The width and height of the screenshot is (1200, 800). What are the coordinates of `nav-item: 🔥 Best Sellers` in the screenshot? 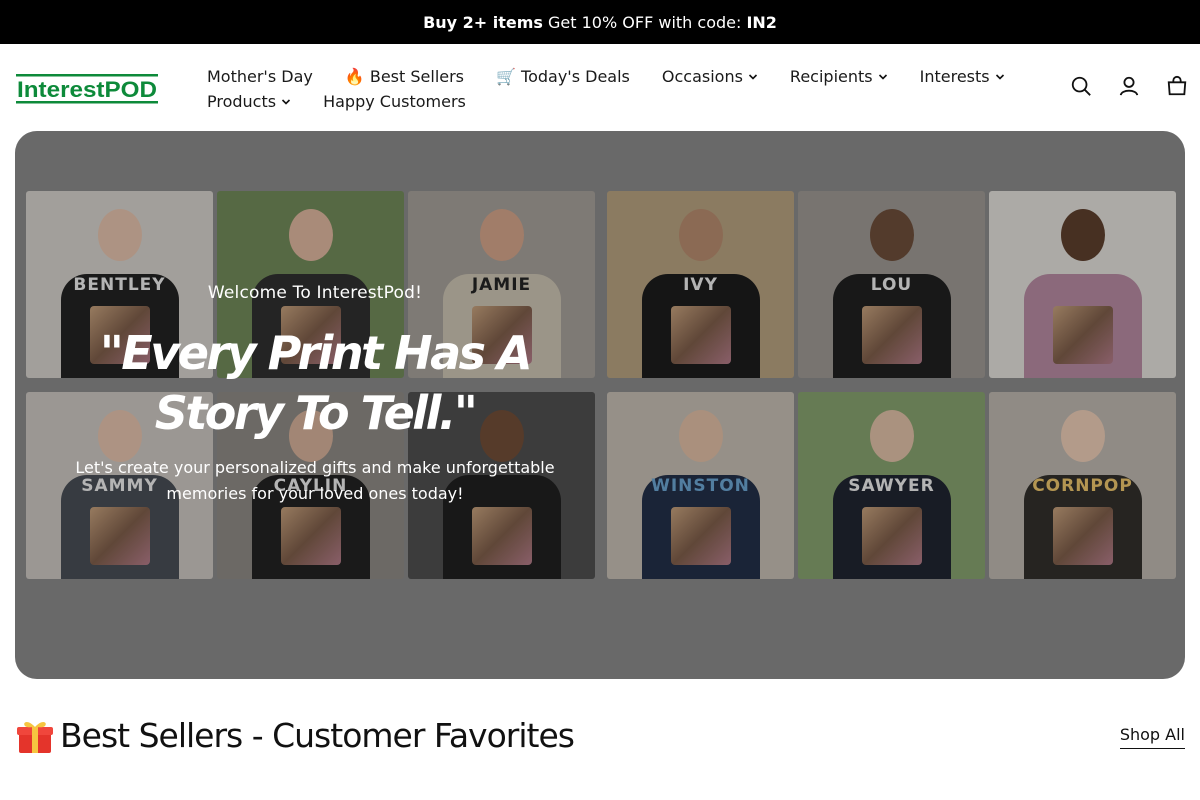 It's located at (404, 76).